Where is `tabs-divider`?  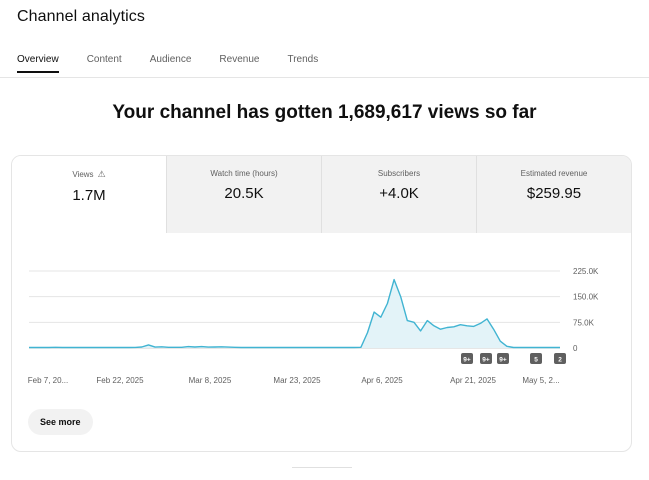
tabs-divider is located at coordinates (324, 77).